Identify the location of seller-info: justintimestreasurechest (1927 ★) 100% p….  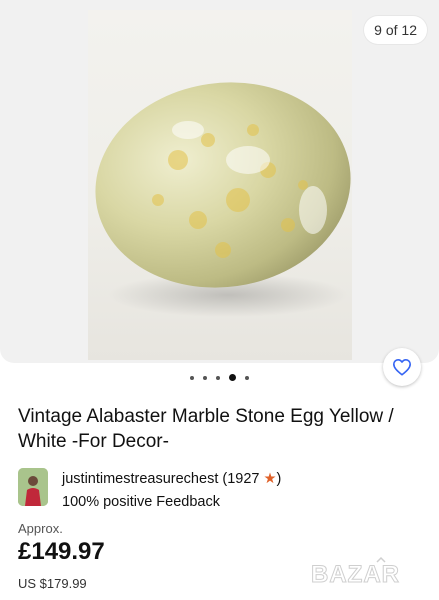
(218, 490).